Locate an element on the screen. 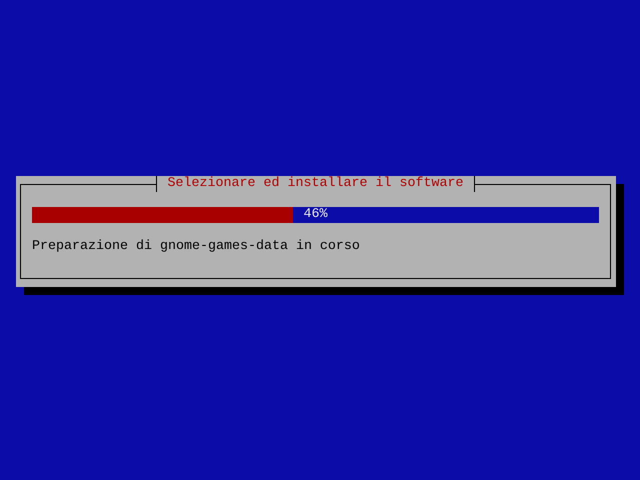 Image resolution: width=640 pixels, height=480 pixels. status-message: Preparazione di gnome-games-data in corso is located at coordinates (196, 247).